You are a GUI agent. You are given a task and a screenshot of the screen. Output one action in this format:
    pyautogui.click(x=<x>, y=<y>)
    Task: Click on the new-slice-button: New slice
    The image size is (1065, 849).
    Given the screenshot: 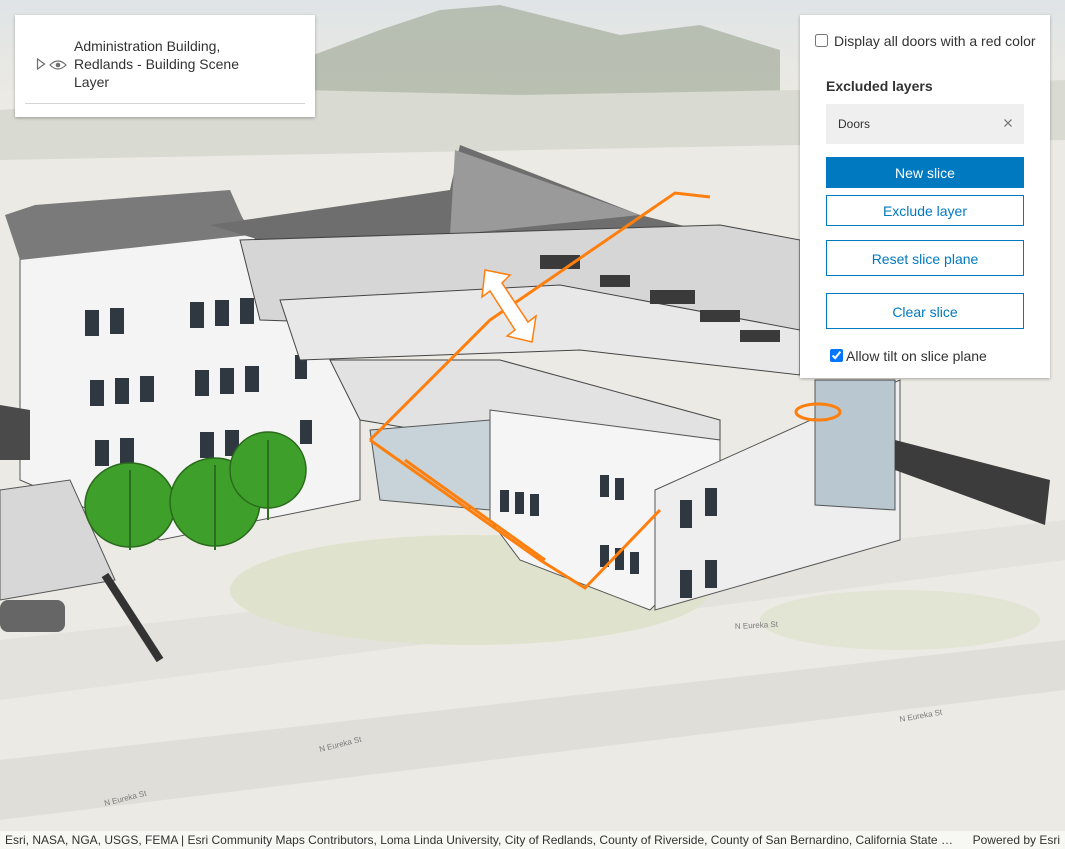 What is the action you would take?
    pyautogui.click(x=925, y=172)
    